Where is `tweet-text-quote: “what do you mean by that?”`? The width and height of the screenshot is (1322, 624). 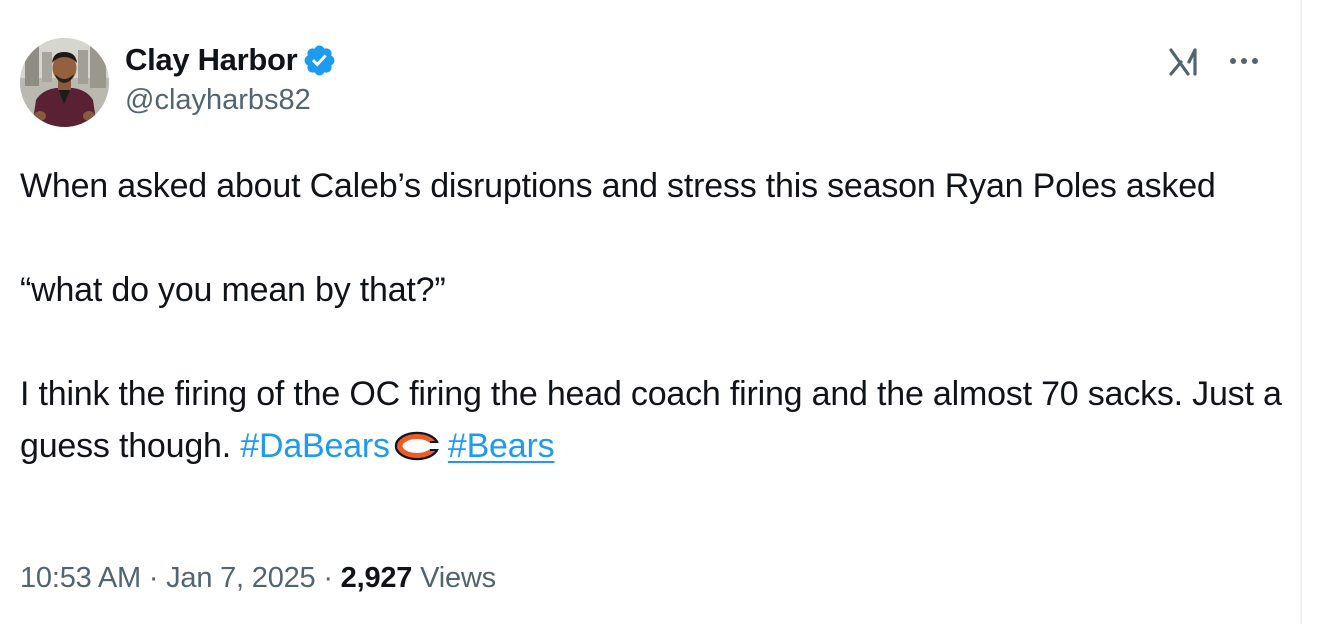 tweet-text-quote: “what do you mean by that?” is located at coordinates (233, 290).